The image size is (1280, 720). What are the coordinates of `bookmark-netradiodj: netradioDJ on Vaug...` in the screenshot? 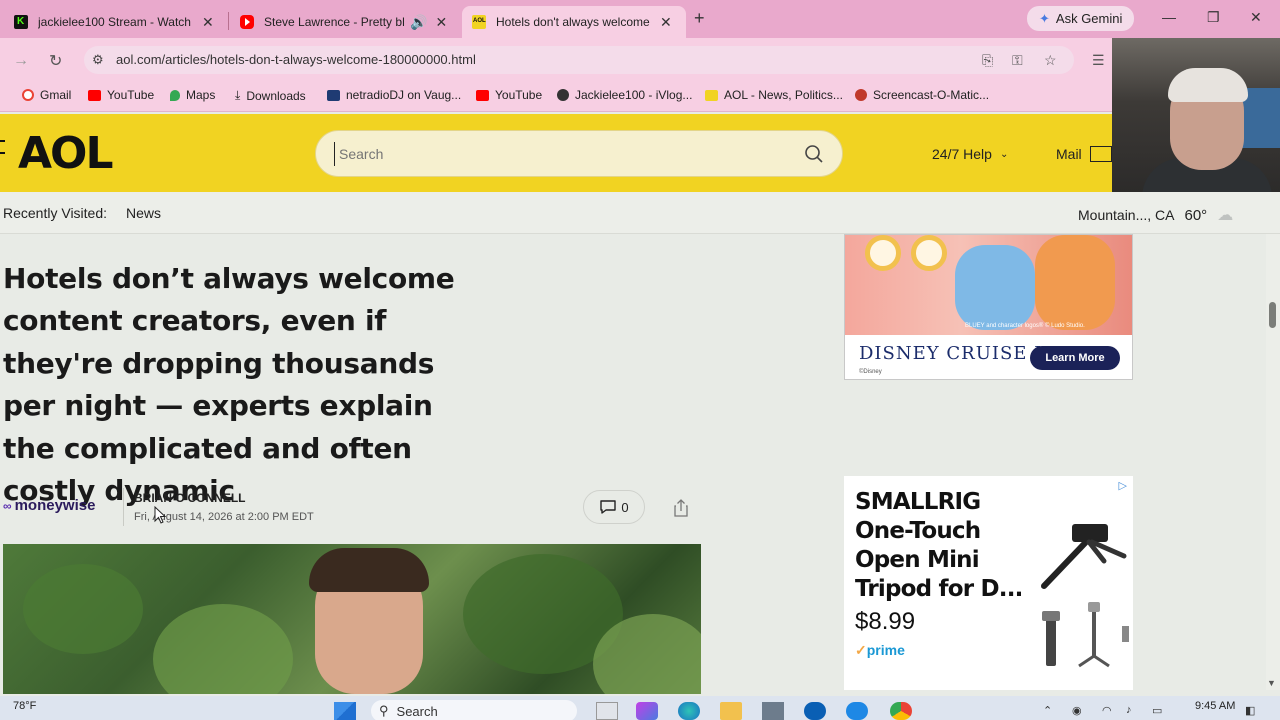 It's located at (394, 95).